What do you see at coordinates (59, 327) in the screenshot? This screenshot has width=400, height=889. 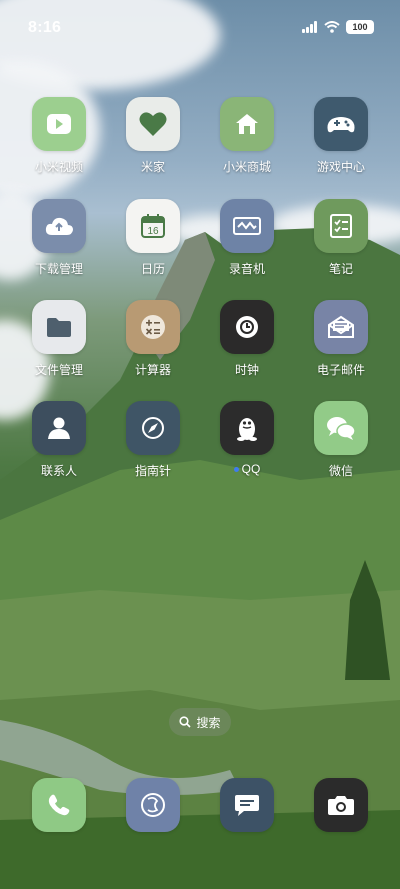 I see `folder-icon` at bounding box center [59, 327].